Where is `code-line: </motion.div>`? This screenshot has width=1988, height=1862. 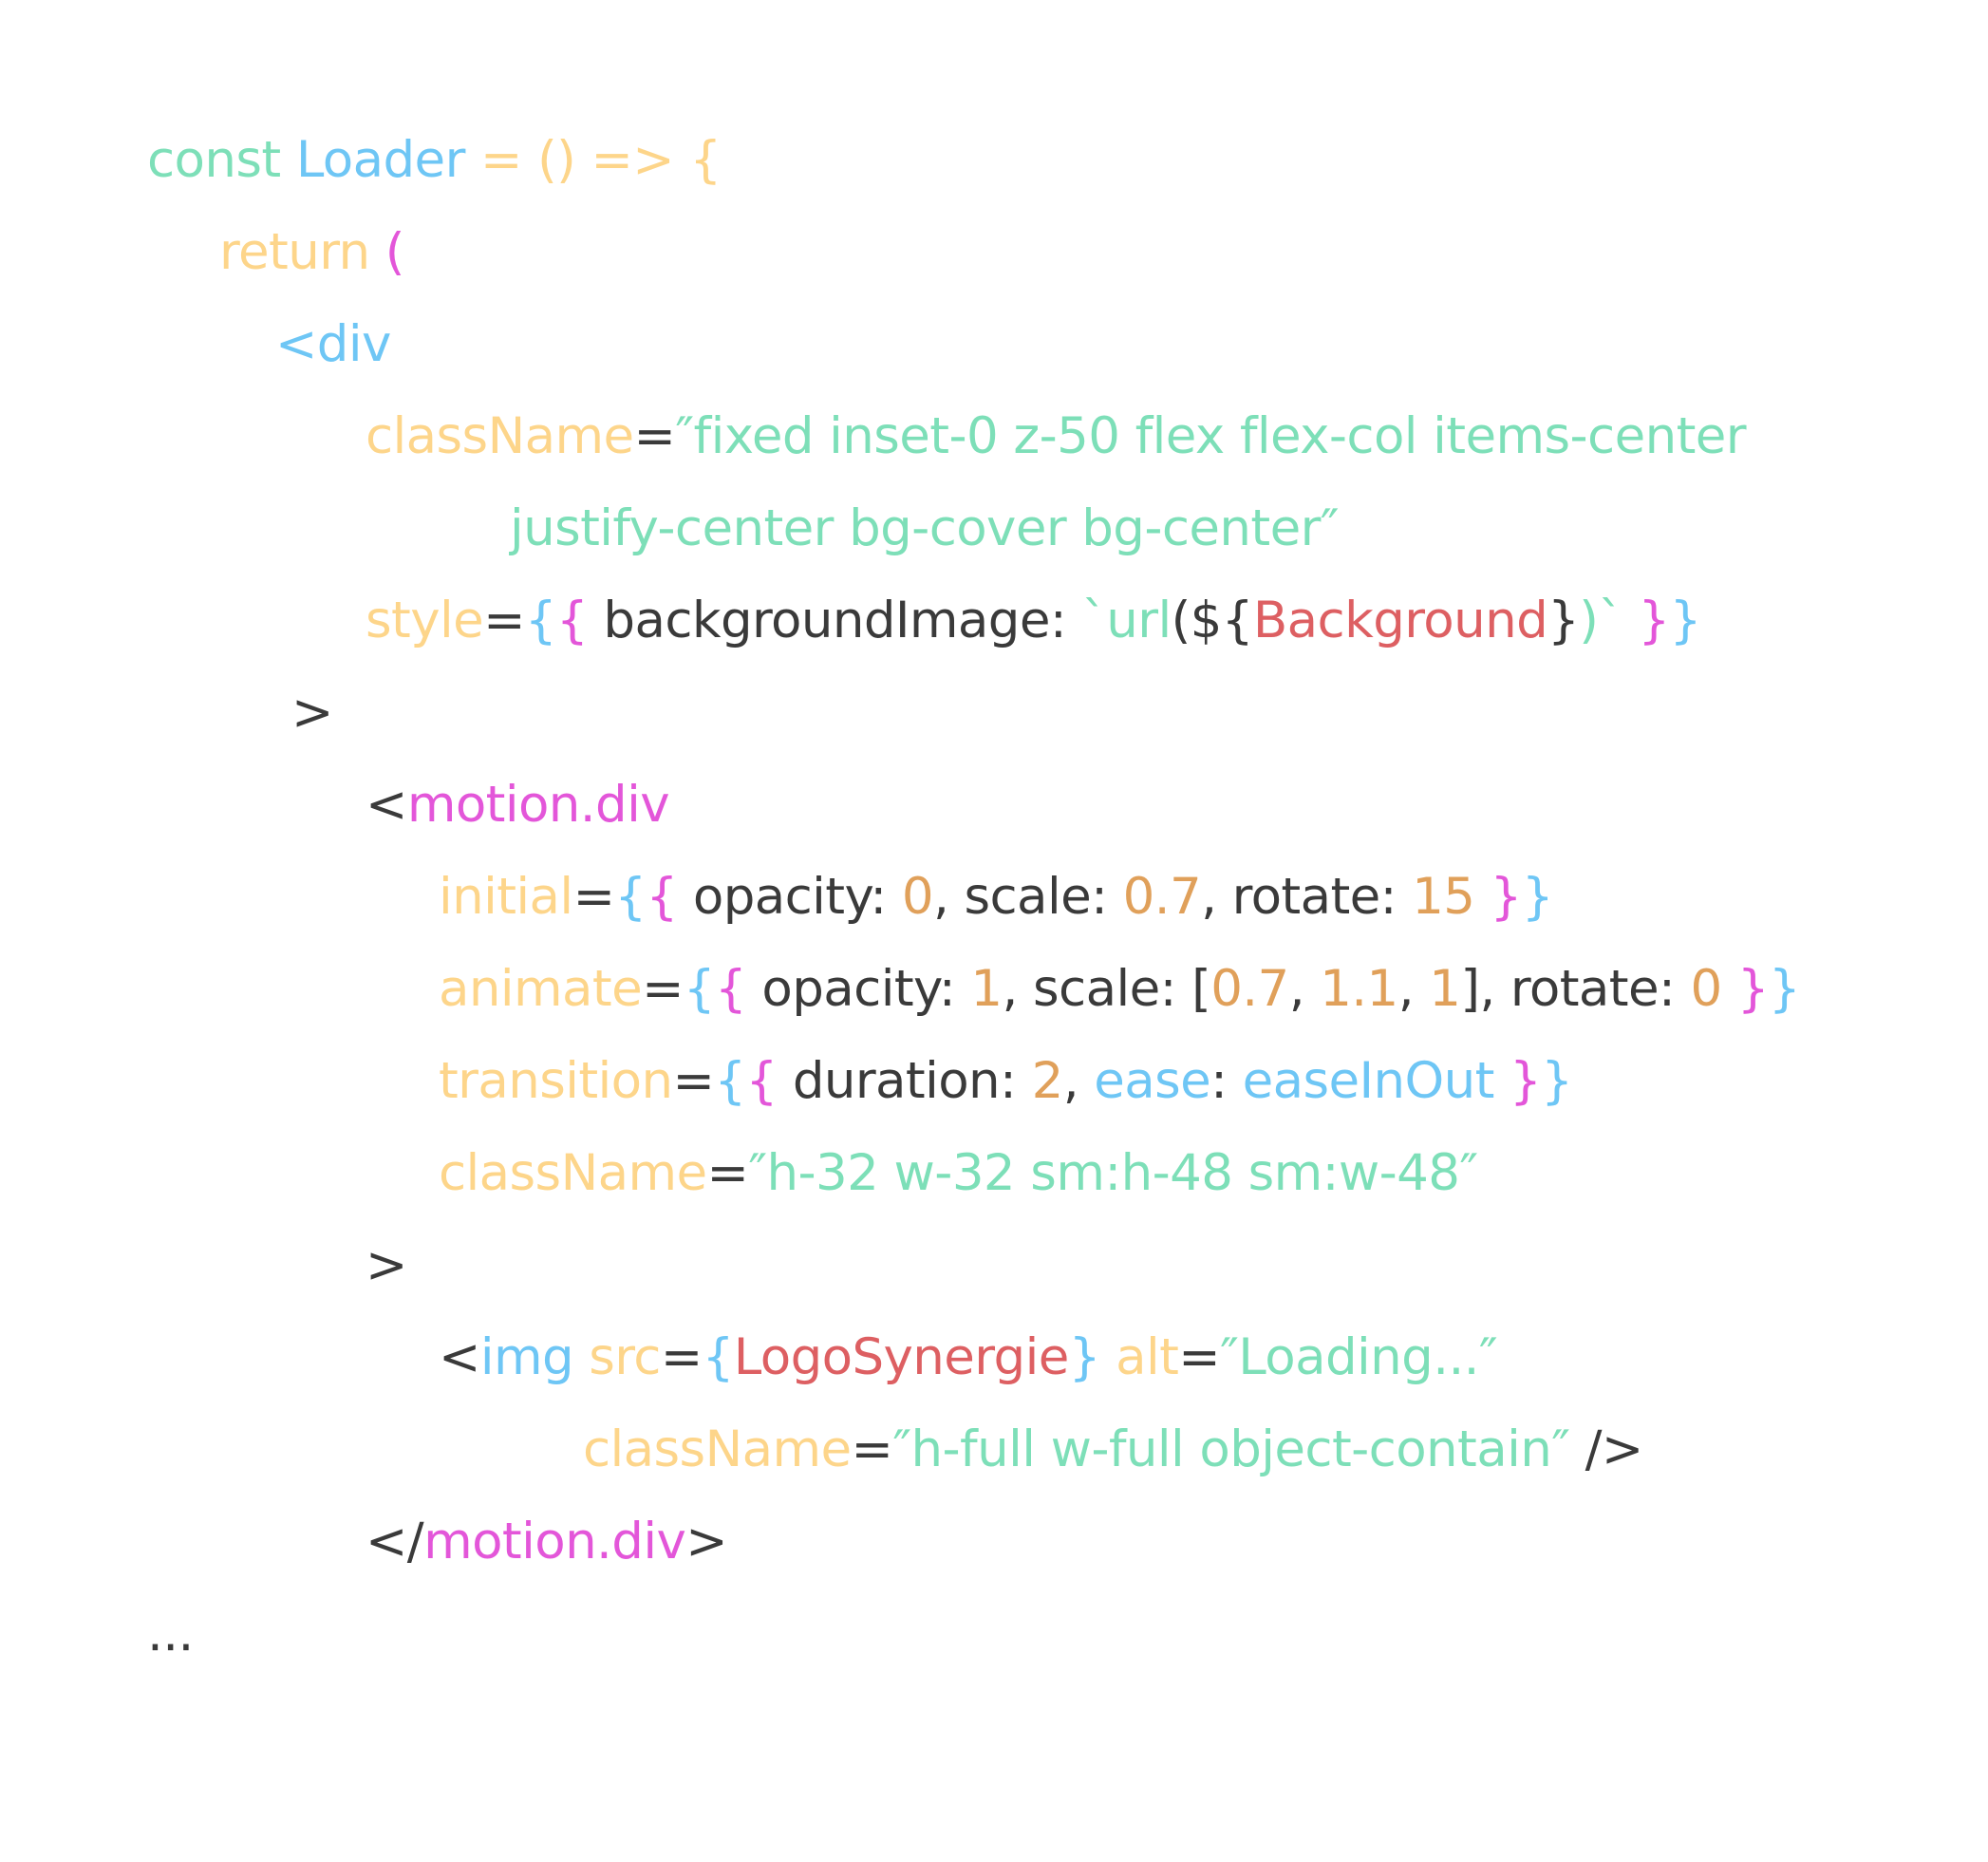
code-line: </motion.div> is located at coordinates (547, 1542).